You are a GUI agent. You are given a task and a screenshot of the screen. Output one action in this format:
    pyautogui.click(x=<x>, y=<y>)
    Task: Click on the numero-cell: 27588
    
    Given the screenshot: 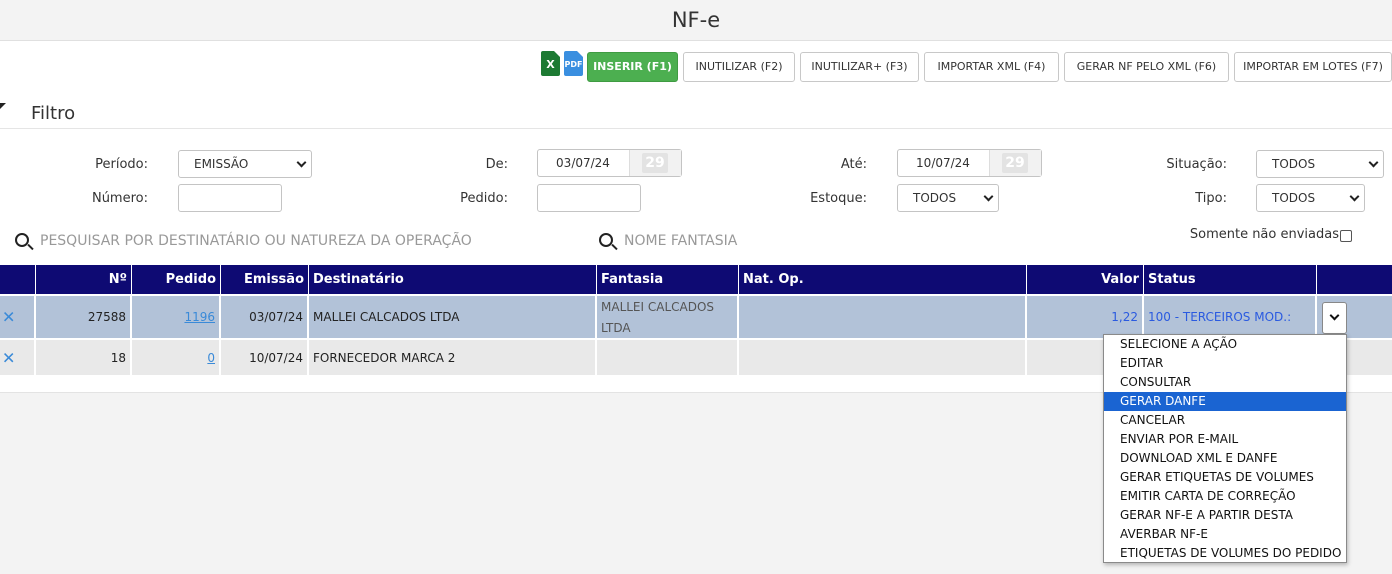 What is the action you would take?
    pyautogui.click(x=106, y=317)
    